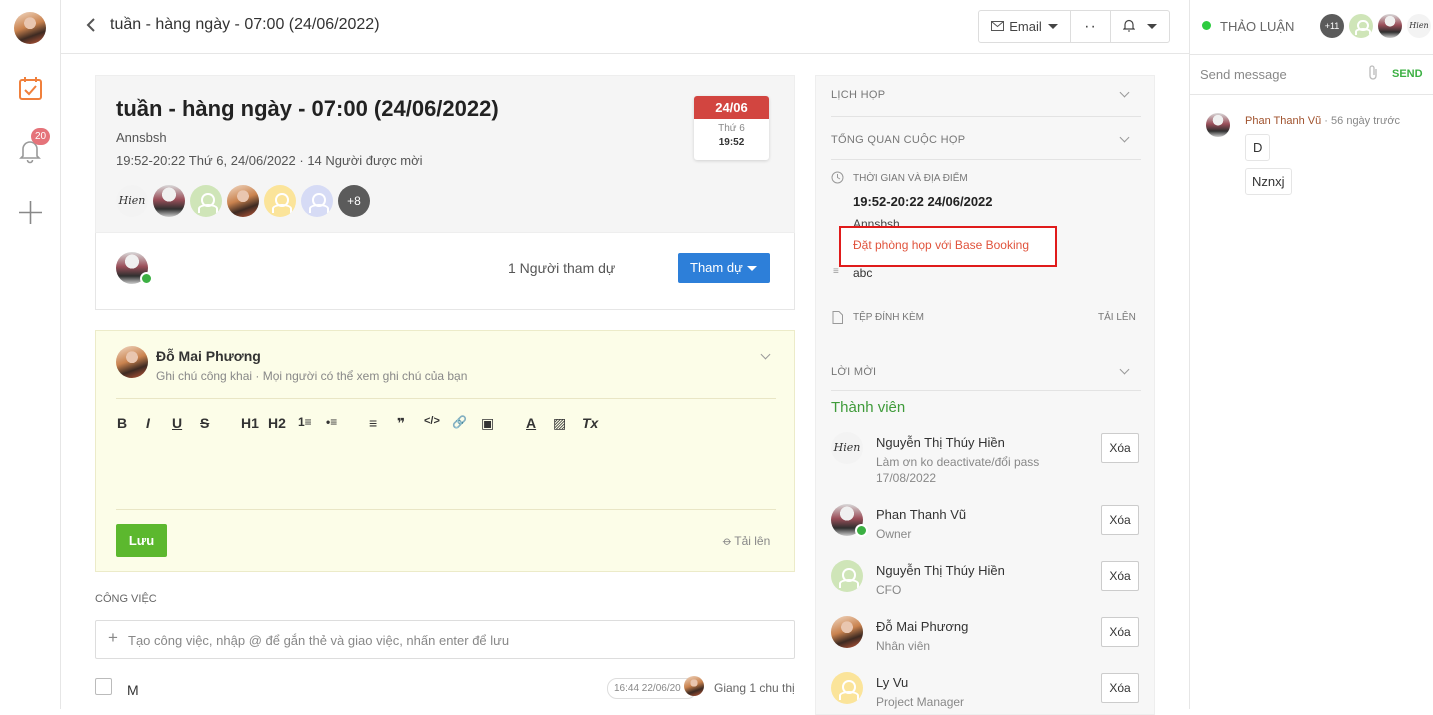  Describe the element at coordinates (148, 423) in the screenshot. I see `italic-icon: I` at that location.